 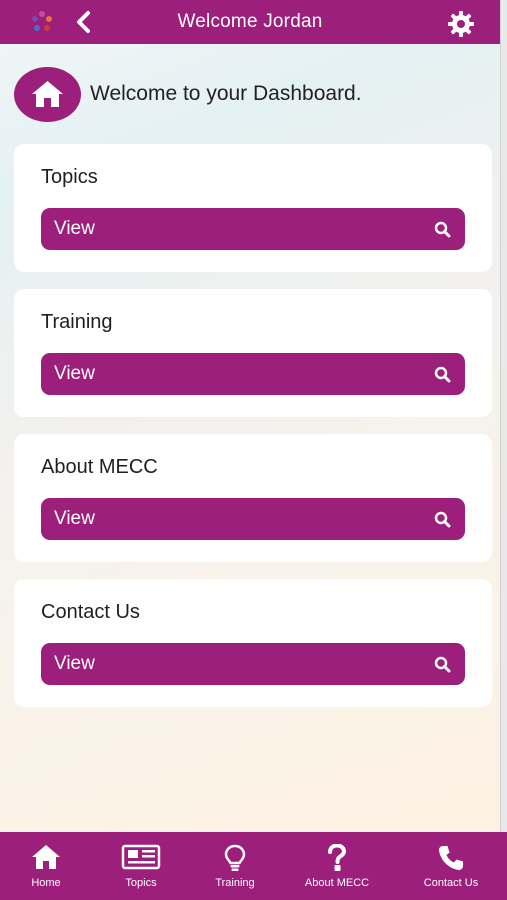 What do you see at coordinates (451, 883) in the screenshot?
I see `nav-label: Contact Us` at bounding box center [451, 883].